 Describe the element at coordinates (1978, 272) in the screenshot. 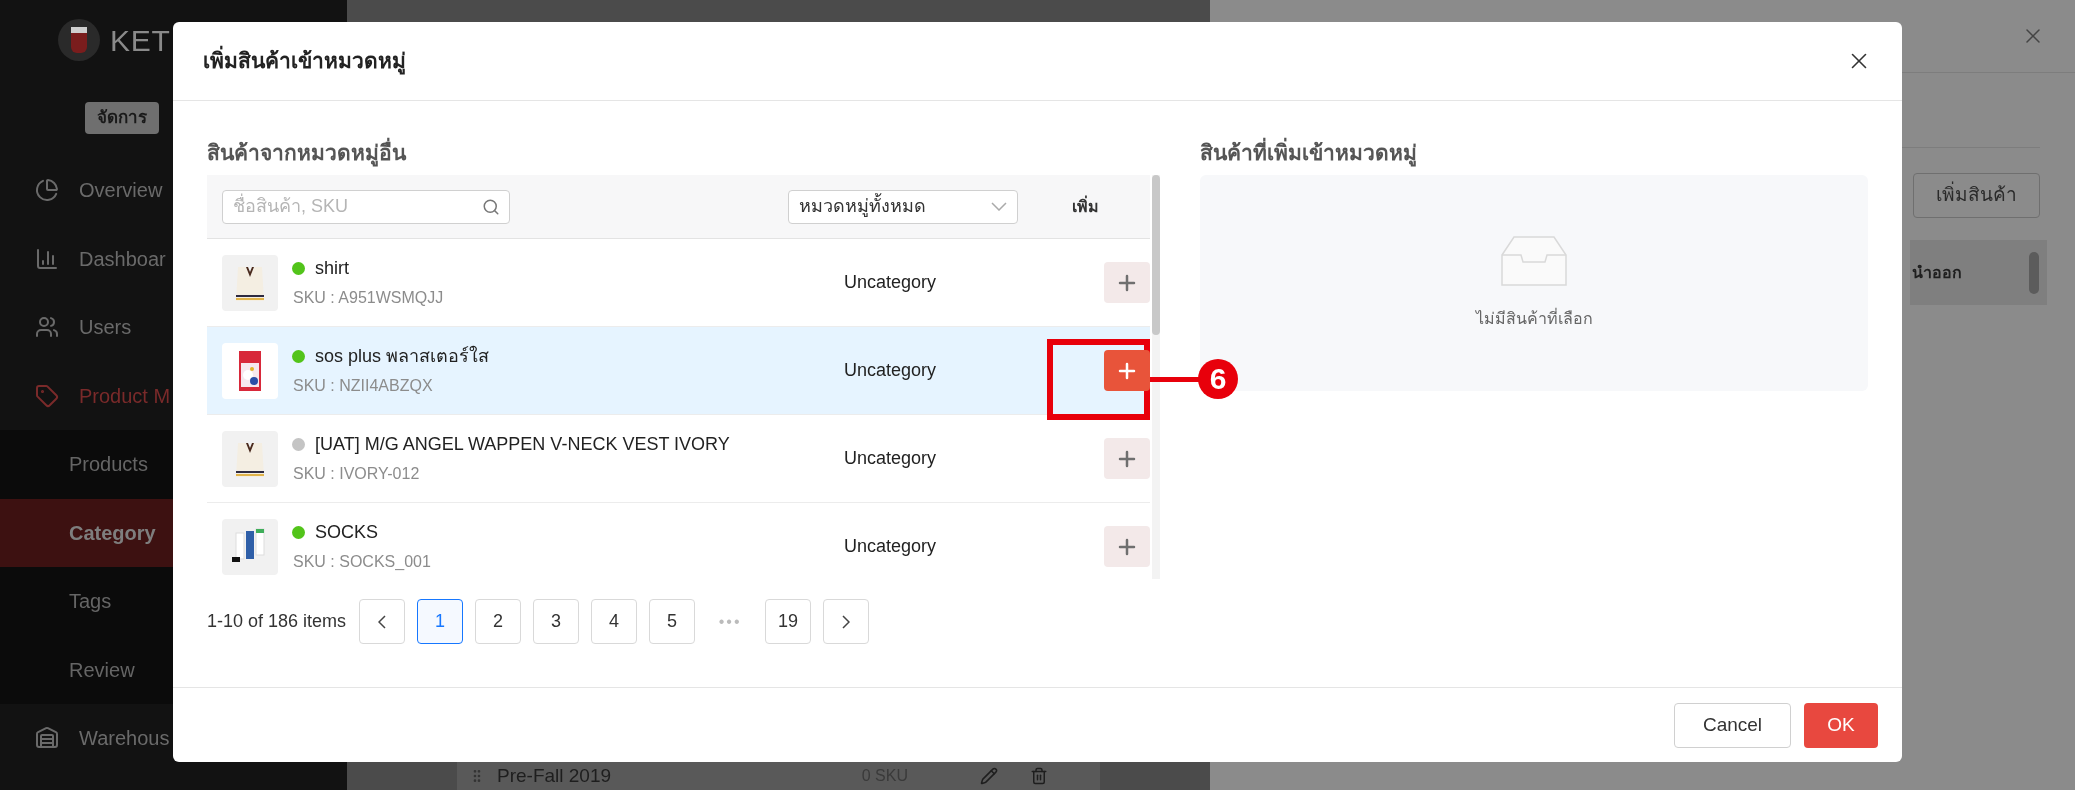

I see `table-header: นำออก` at that location.